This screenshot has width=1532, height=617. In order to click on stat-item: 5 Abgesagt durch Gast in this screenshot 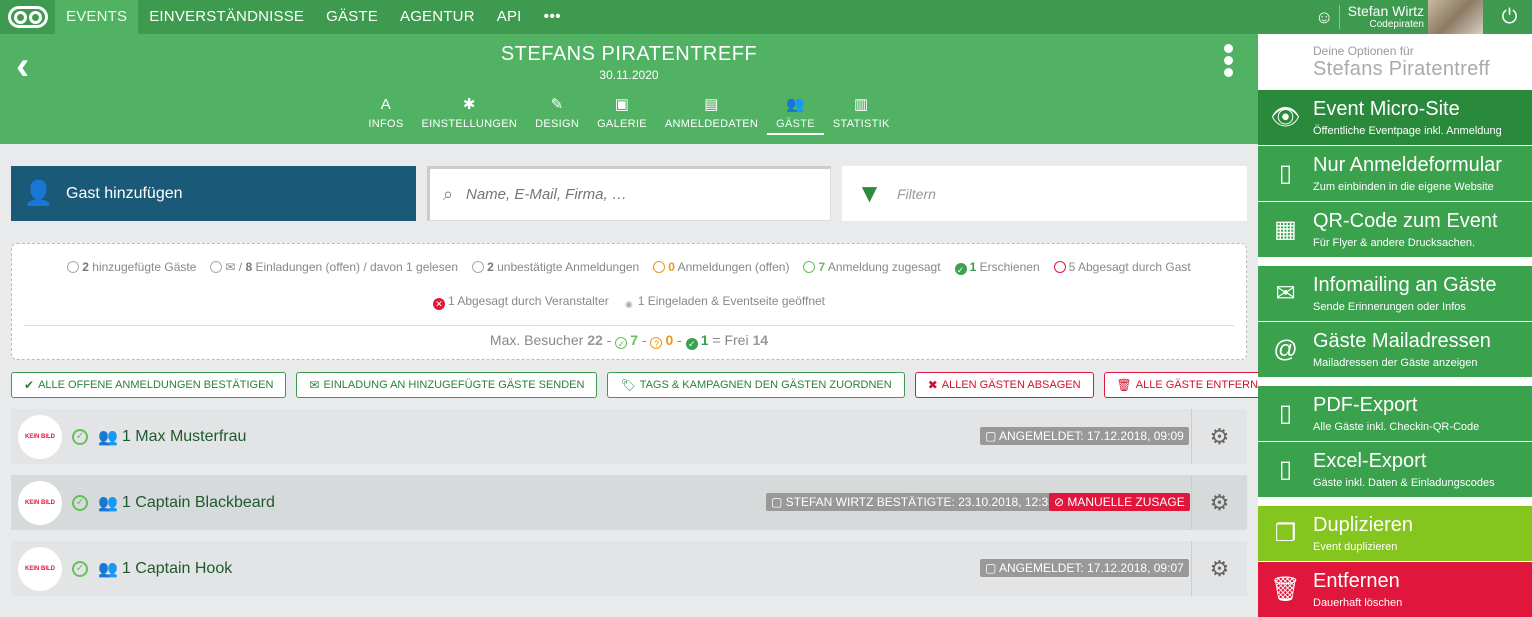, I will do `click(1122, 267)`.